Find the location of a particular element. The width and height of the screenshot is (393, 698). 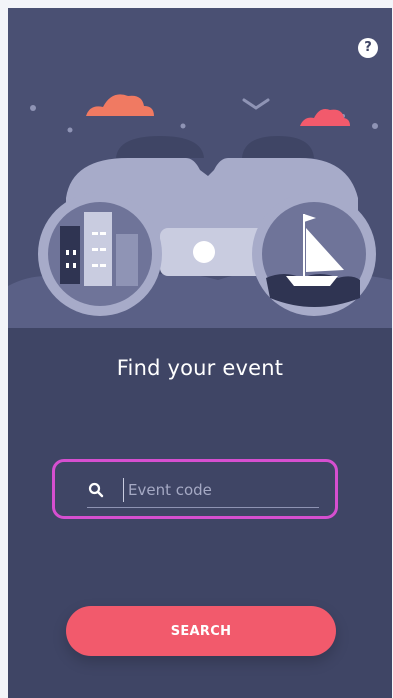

search-icon is located at coordinates (96, 490).